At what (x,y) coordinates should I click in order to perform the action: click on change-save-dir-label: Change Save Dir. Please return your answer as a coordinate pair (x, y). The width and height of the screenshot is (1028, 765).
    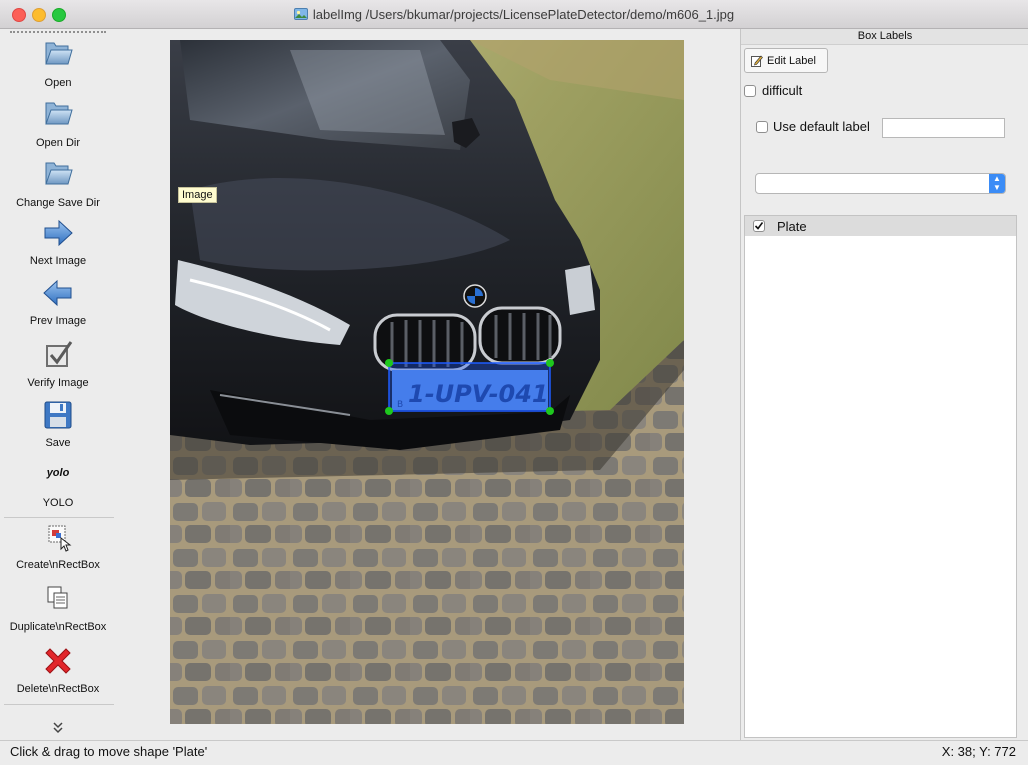
    Looking at the image, I should click on (58, 203).